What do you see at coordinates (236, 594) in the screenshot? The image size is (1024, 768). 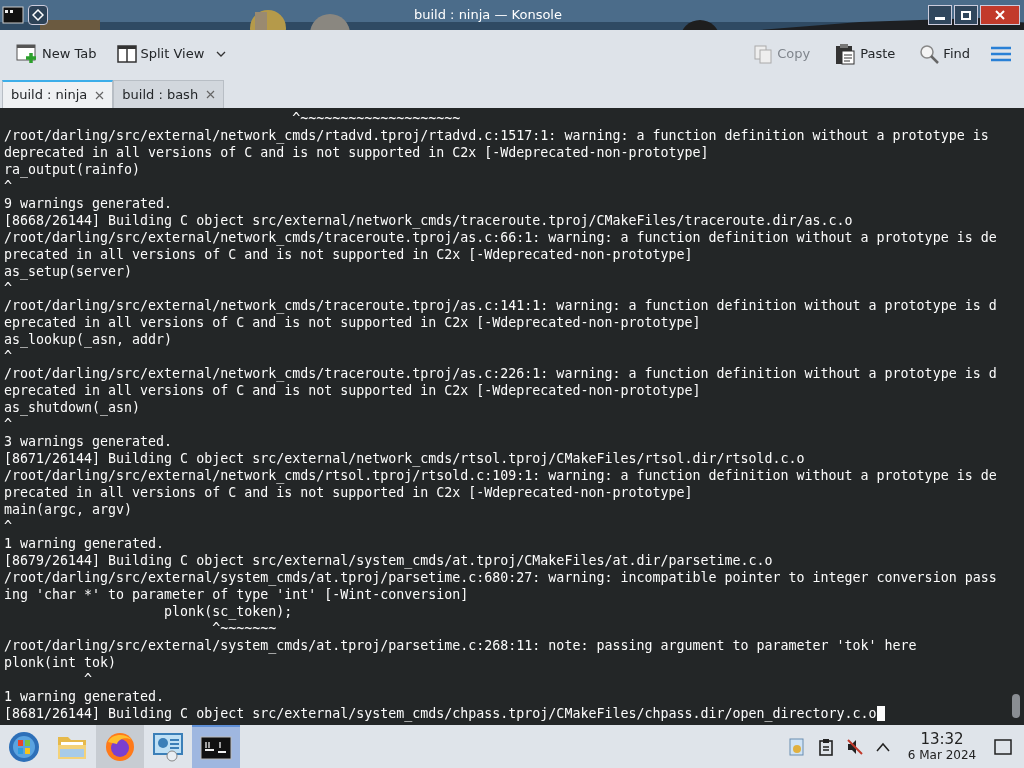 I see `terminal-line: ing 'char *' to parameter of type 'int' [-Wint-conversion]` at bounding box center [236, 594].